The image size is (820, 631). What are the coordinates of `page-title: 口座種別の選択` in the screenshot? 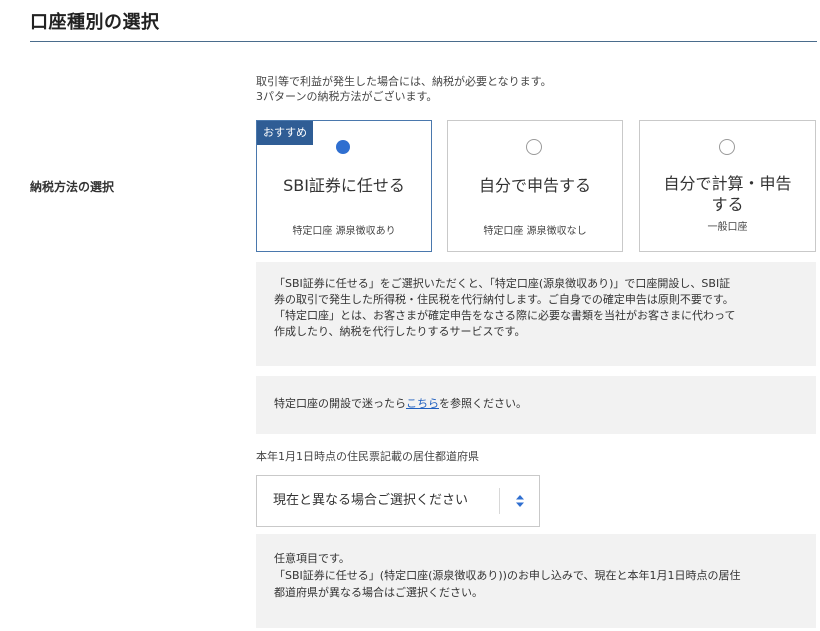 It's located at (95, 22).